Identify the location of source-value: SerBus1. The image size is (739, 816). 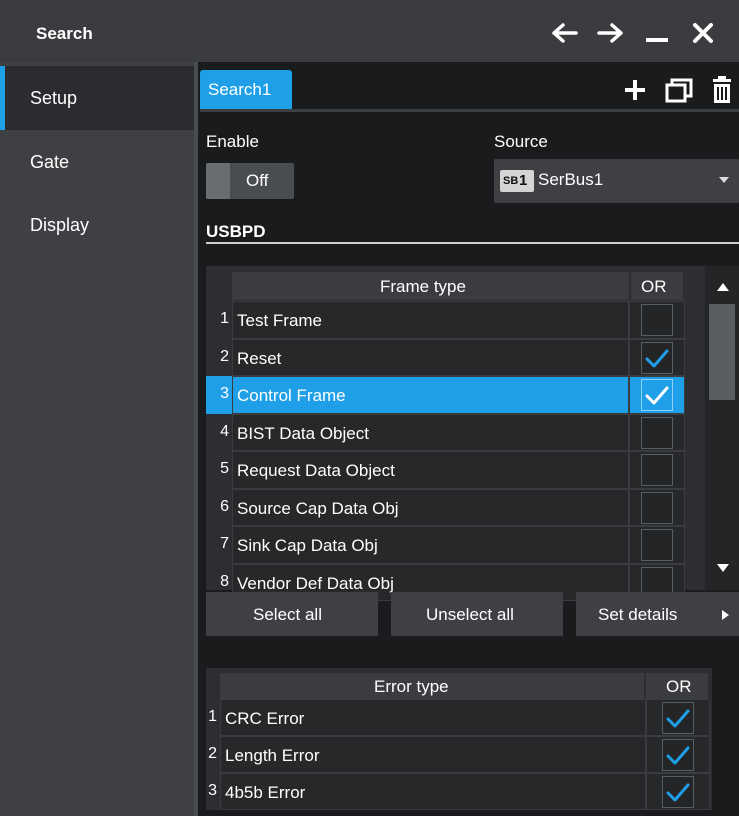
(571, 179).